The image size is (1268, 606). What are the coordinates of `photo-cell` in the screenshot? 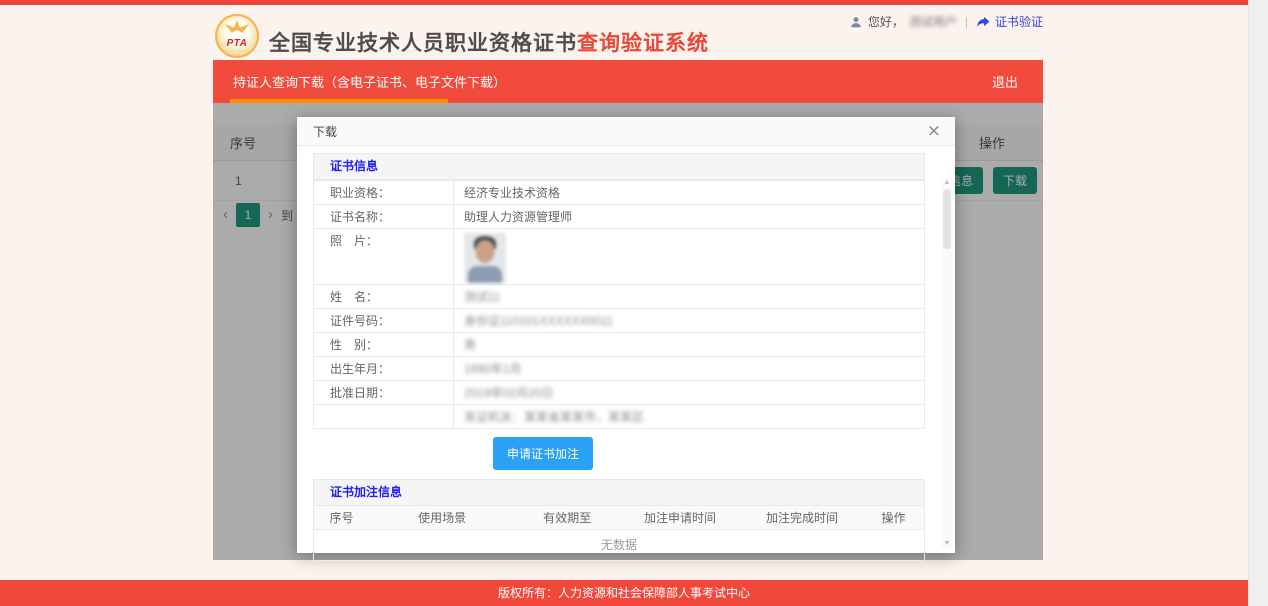 It's located at (689, 256).